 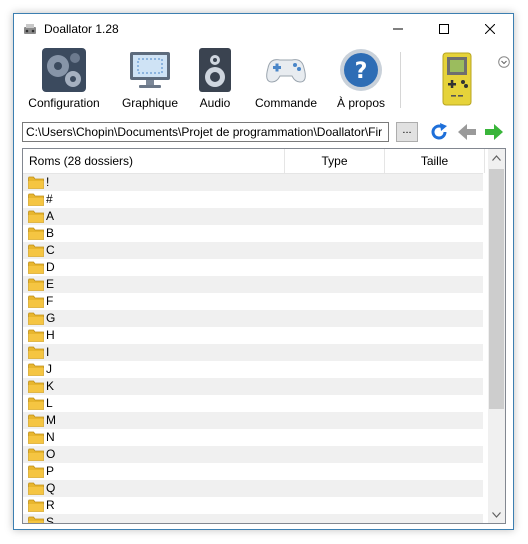 What do you see at coordinates (361, 81) in the screenshot?
I see `a-propos-button: ? À propos` at bounding box center [361, 81].